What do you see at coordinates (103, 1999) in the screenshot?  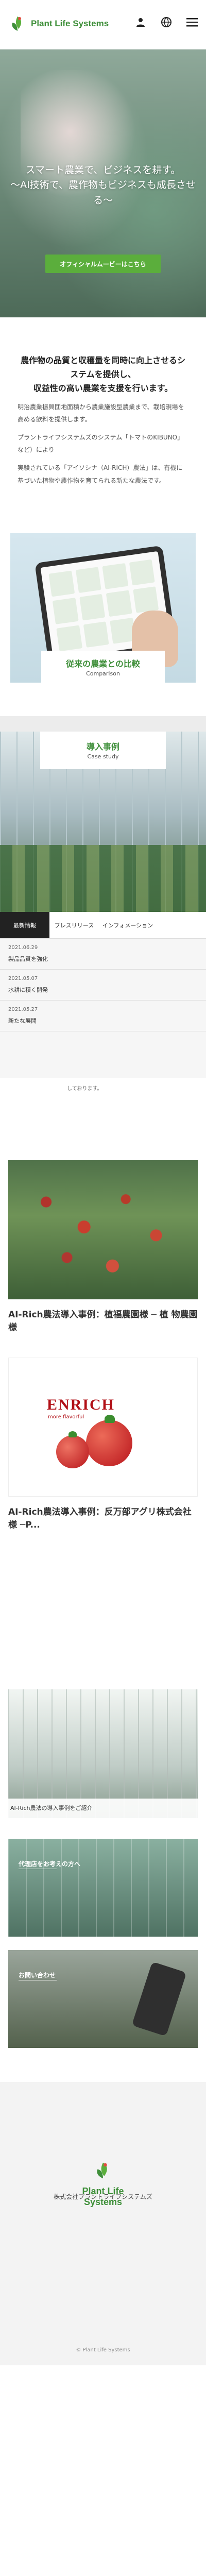 I see `contact-banner: お問い合わせ` at bounding box center [103, 1999].